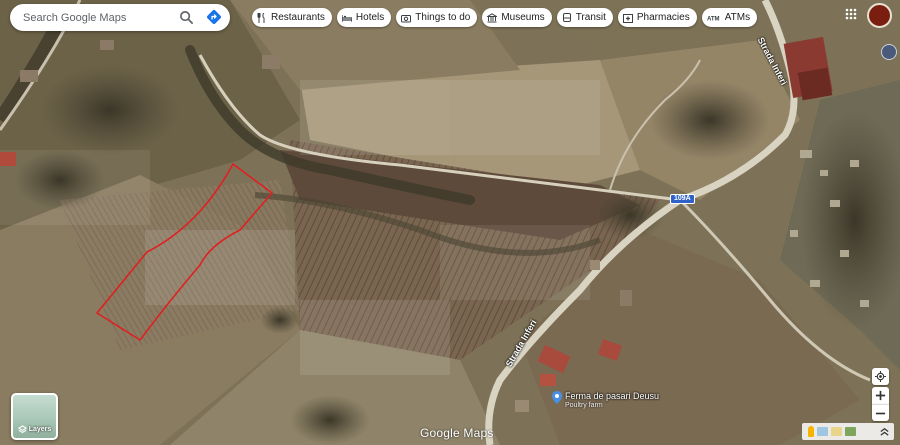  I want to click on chip-label: ATMs, so click(737, 17).